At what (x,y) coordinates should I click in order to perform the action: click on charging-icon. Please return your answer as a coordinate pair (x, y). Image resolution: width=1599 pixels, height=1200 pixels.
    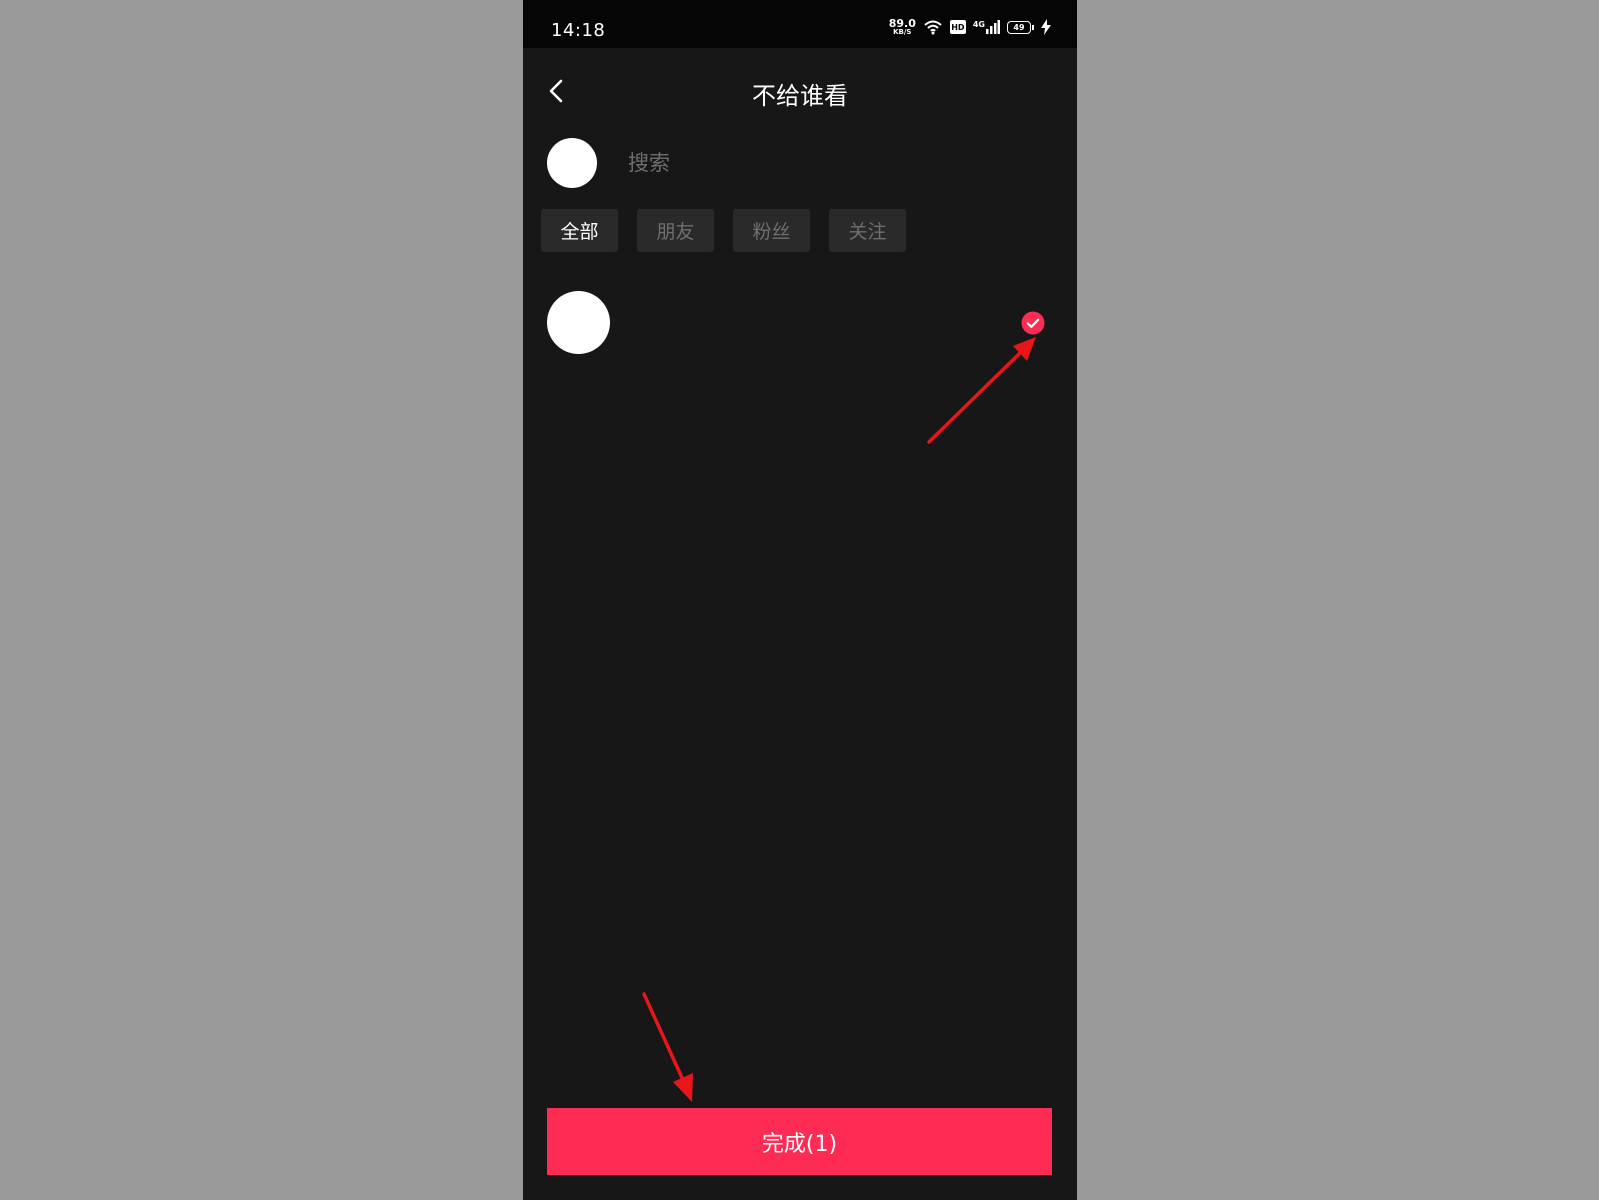
    Looking at the image, I should click on (1046, 27).